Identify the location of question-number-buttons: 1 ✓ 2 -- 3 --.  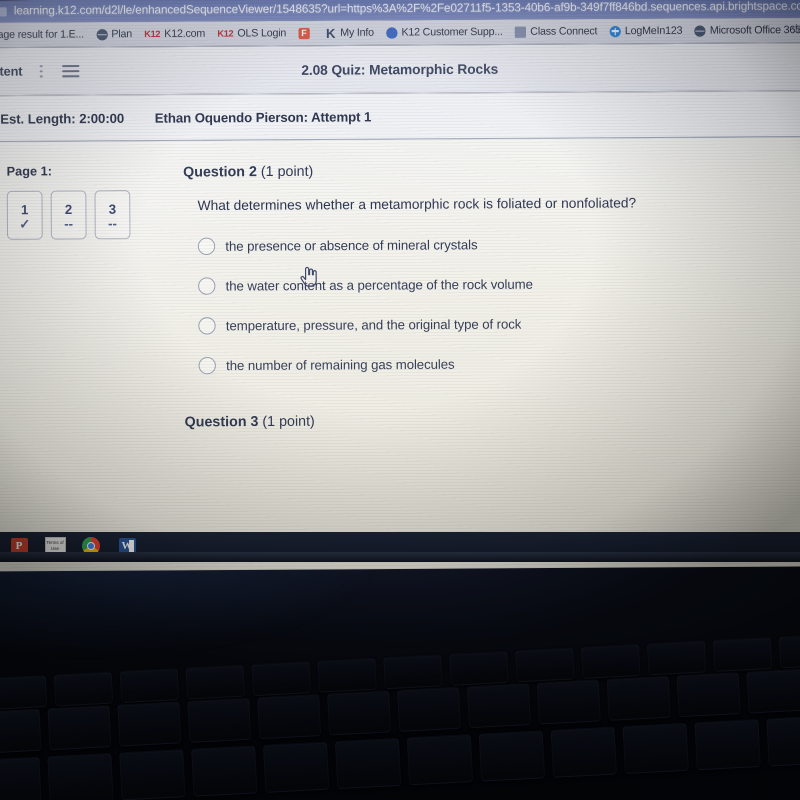
(89, 215).